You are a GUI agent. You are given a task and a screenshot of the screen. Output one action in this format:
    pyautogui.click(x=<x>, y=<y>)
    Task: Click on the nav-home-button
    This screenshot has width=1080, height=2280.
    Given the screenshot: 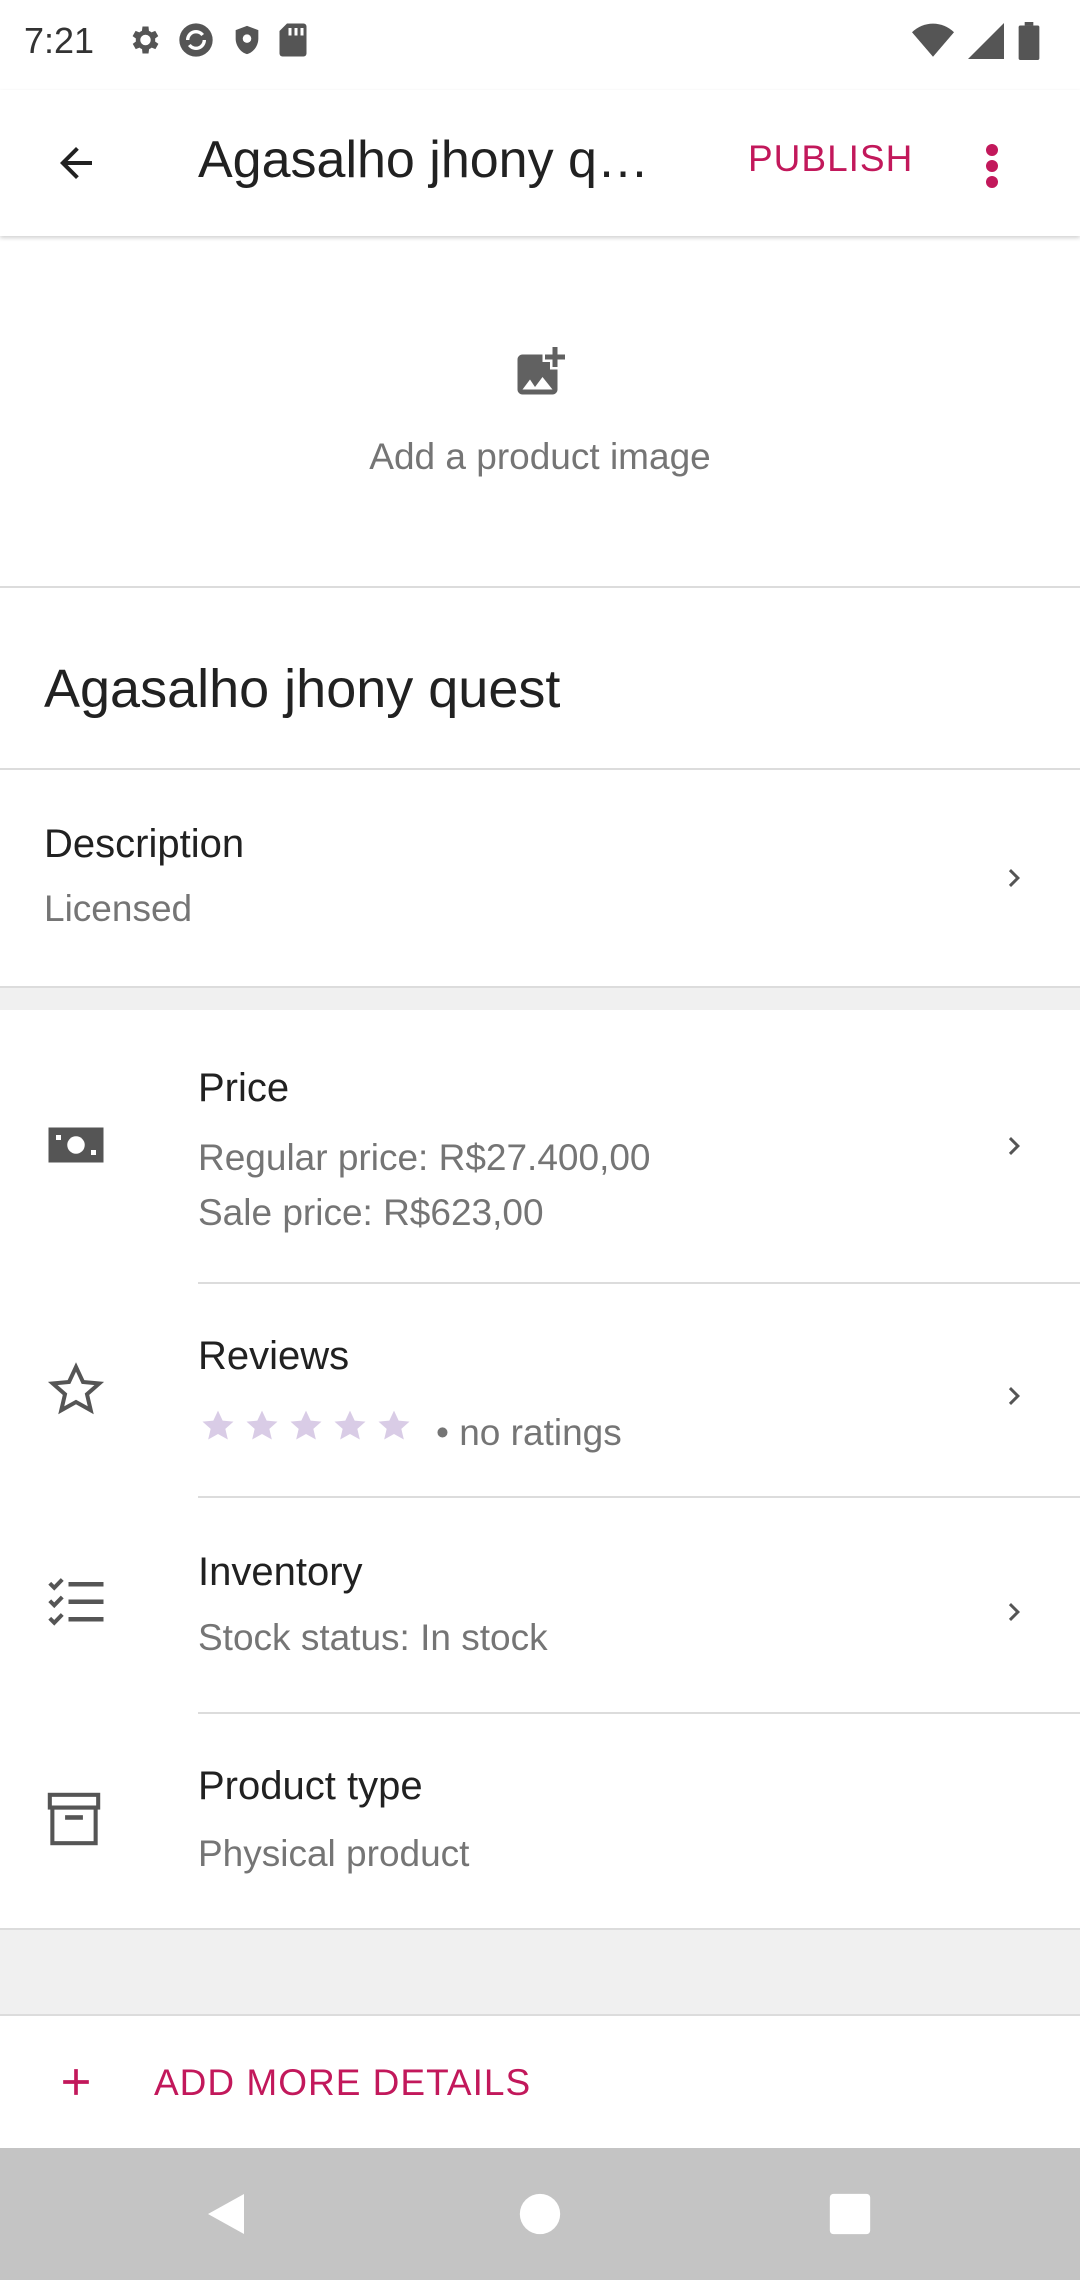 What is the action you would take?
    pyautogui.click(x=540, y=2214)
    